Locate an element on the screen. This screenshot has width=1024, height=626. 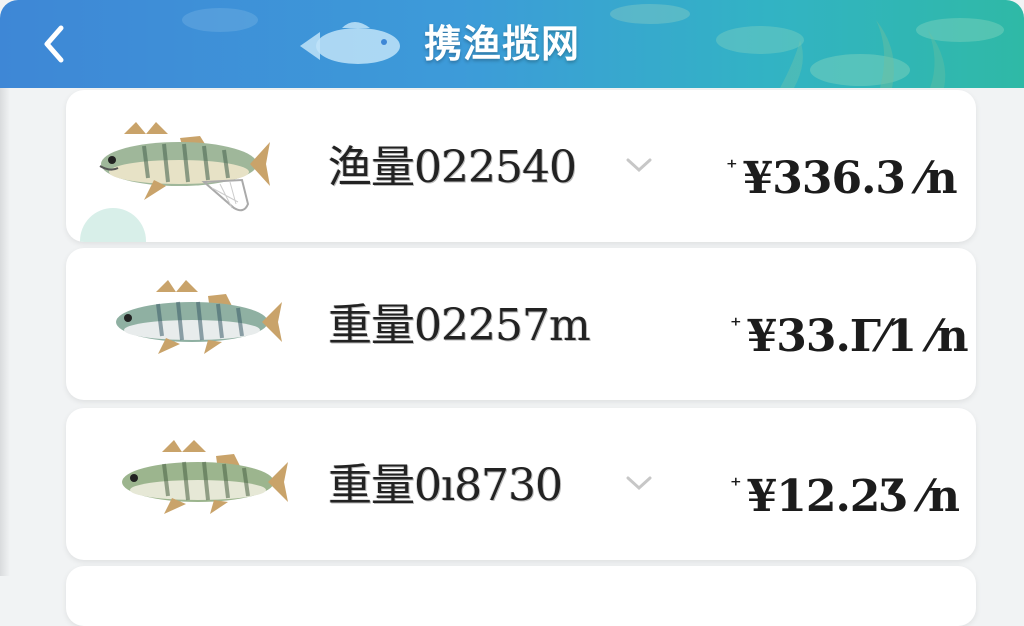
list-item is located at coordinates (521, 596).